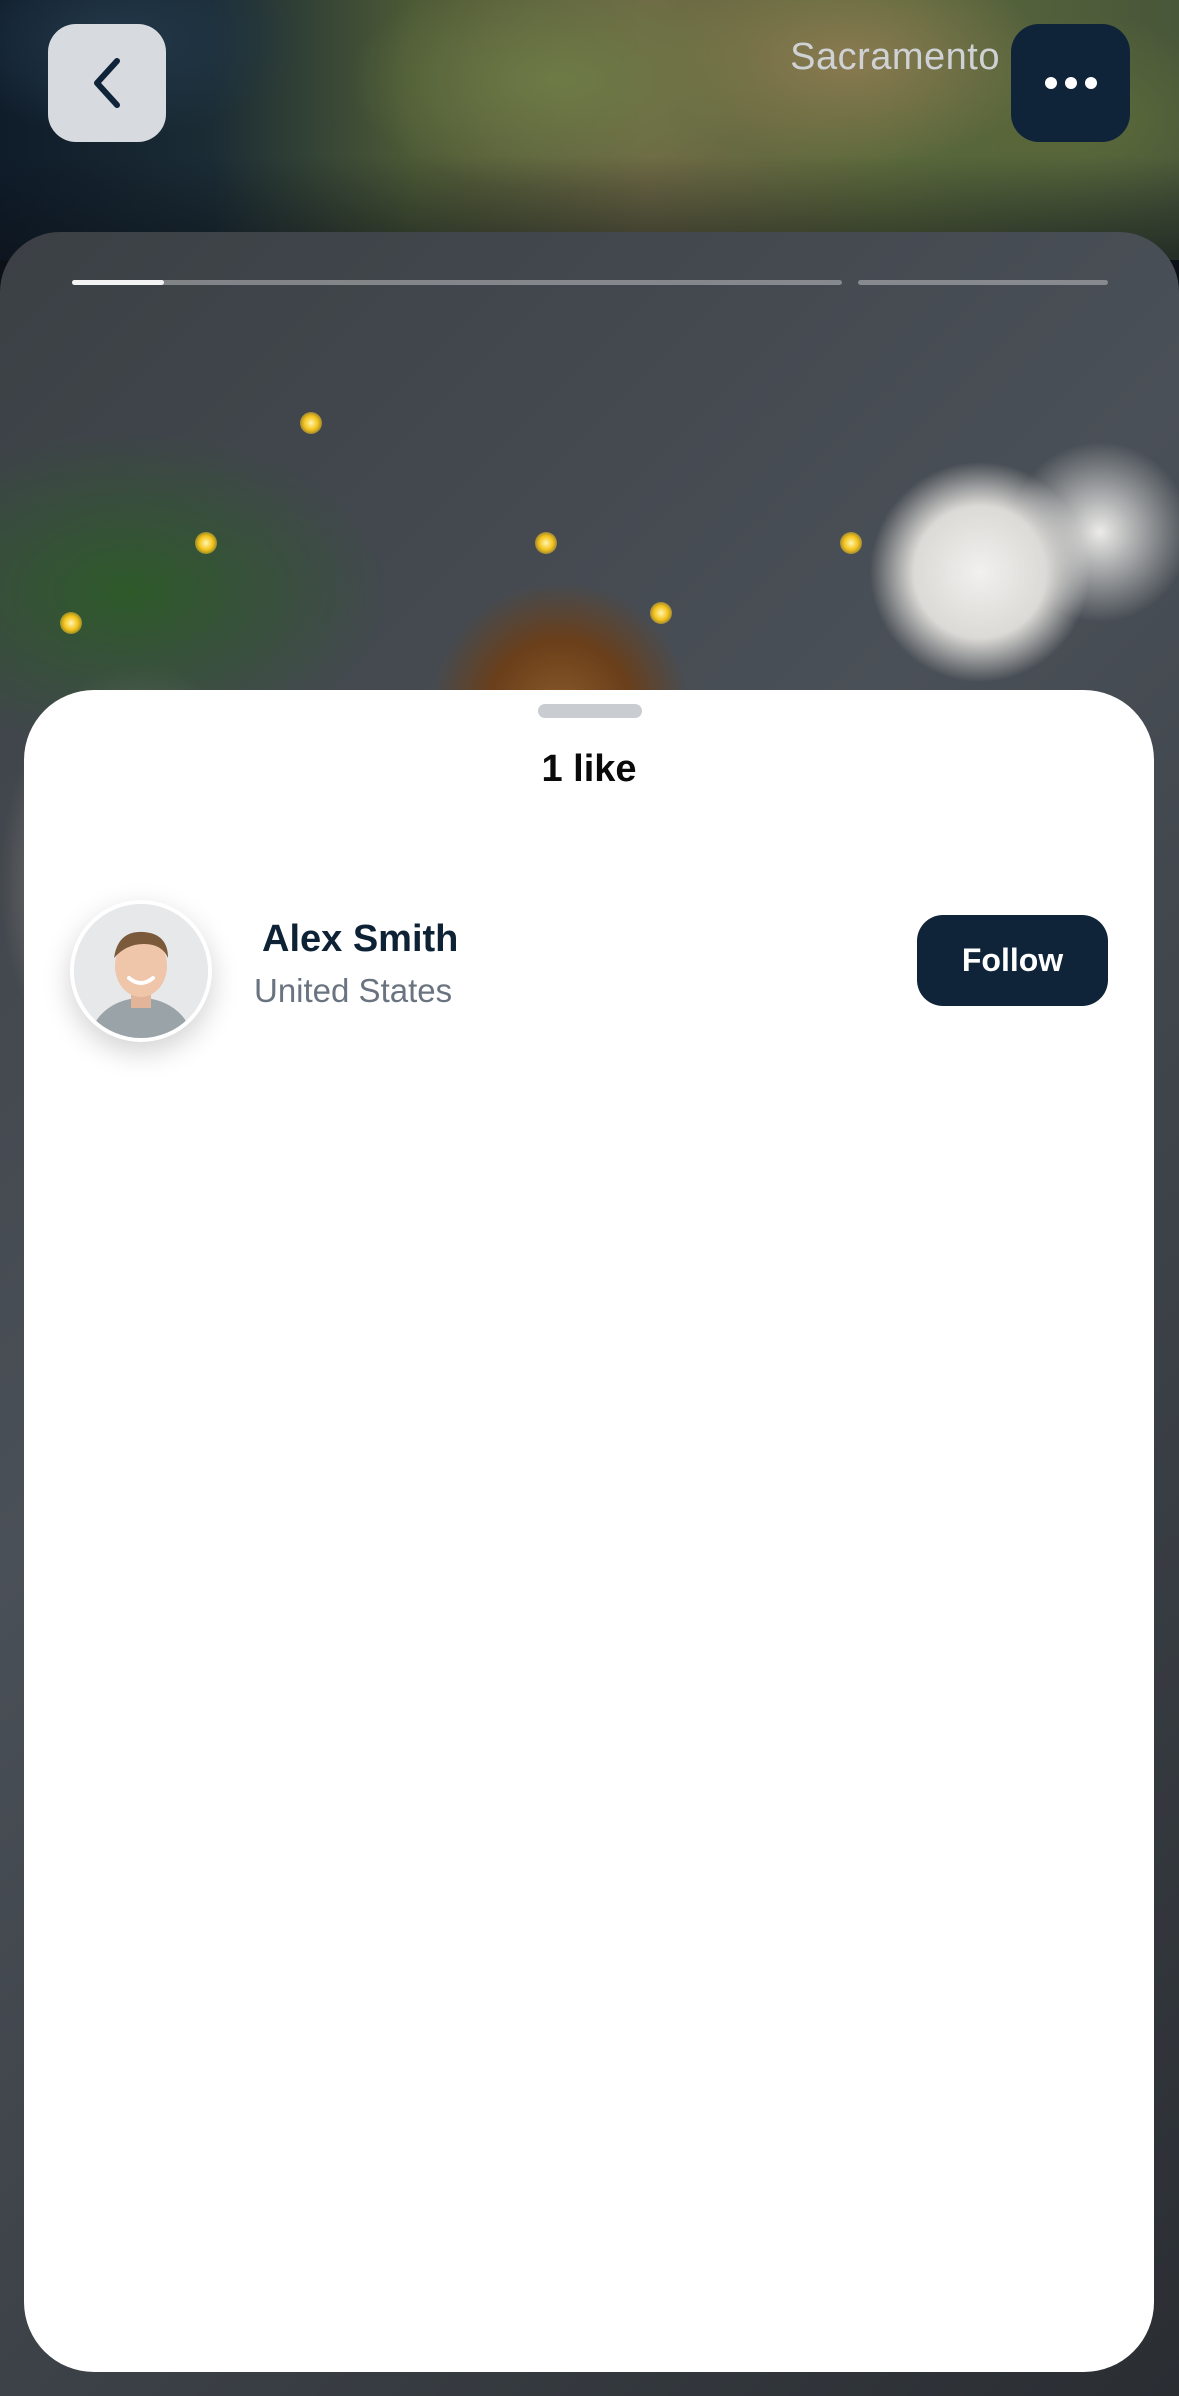 Image resolution: width=1179 pixels, height=2396 pixels. Describe the element at coordinates (589, 130) in the screenshot. I see `map-background` at that location.